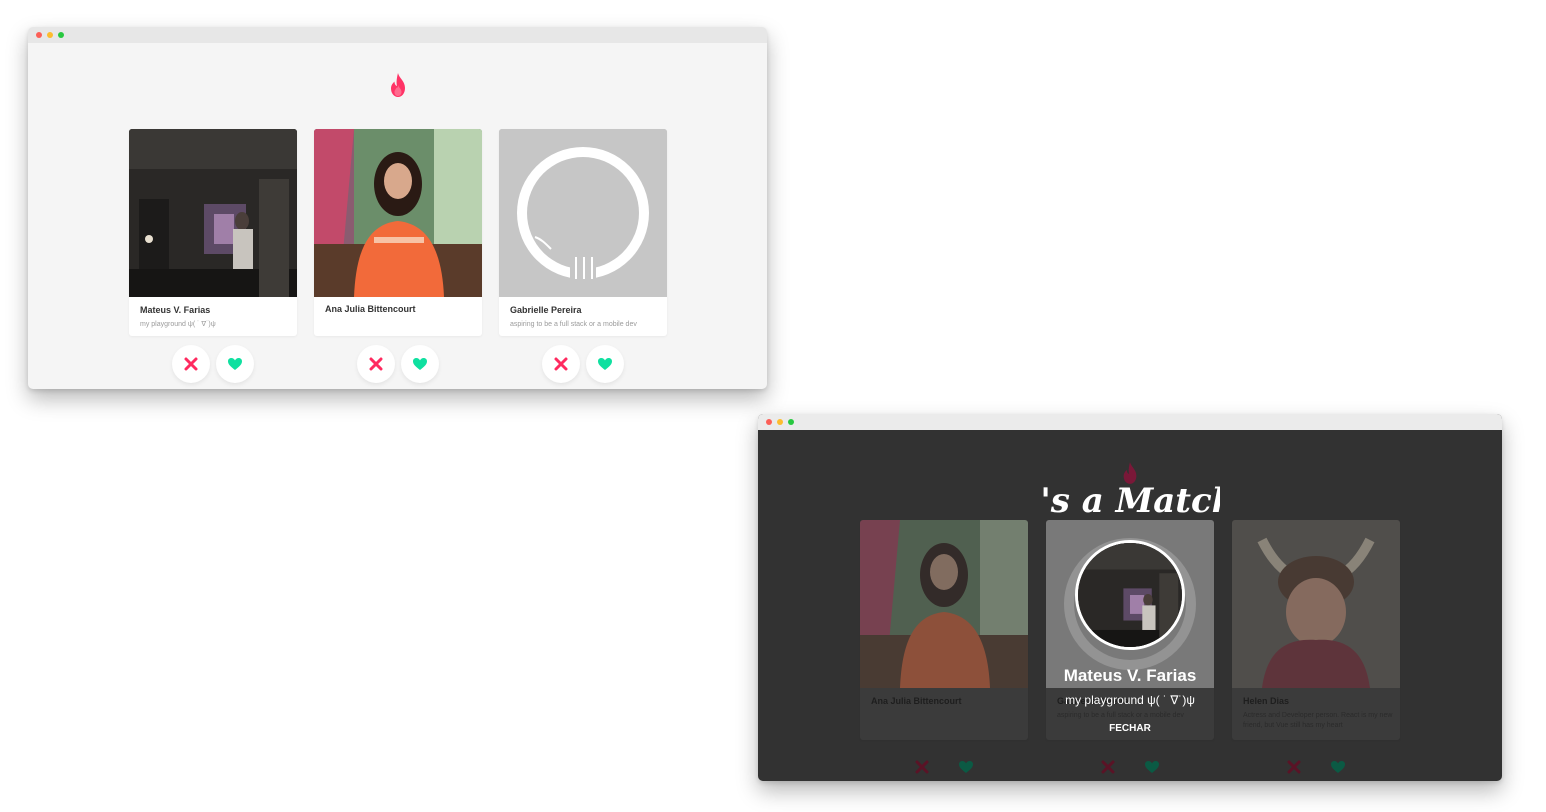  Describe the element at coordinates (178, 324) in the screenshot. I see `dev-bio: my playground ψ( ˙ ∇˙)ψ` at that location.